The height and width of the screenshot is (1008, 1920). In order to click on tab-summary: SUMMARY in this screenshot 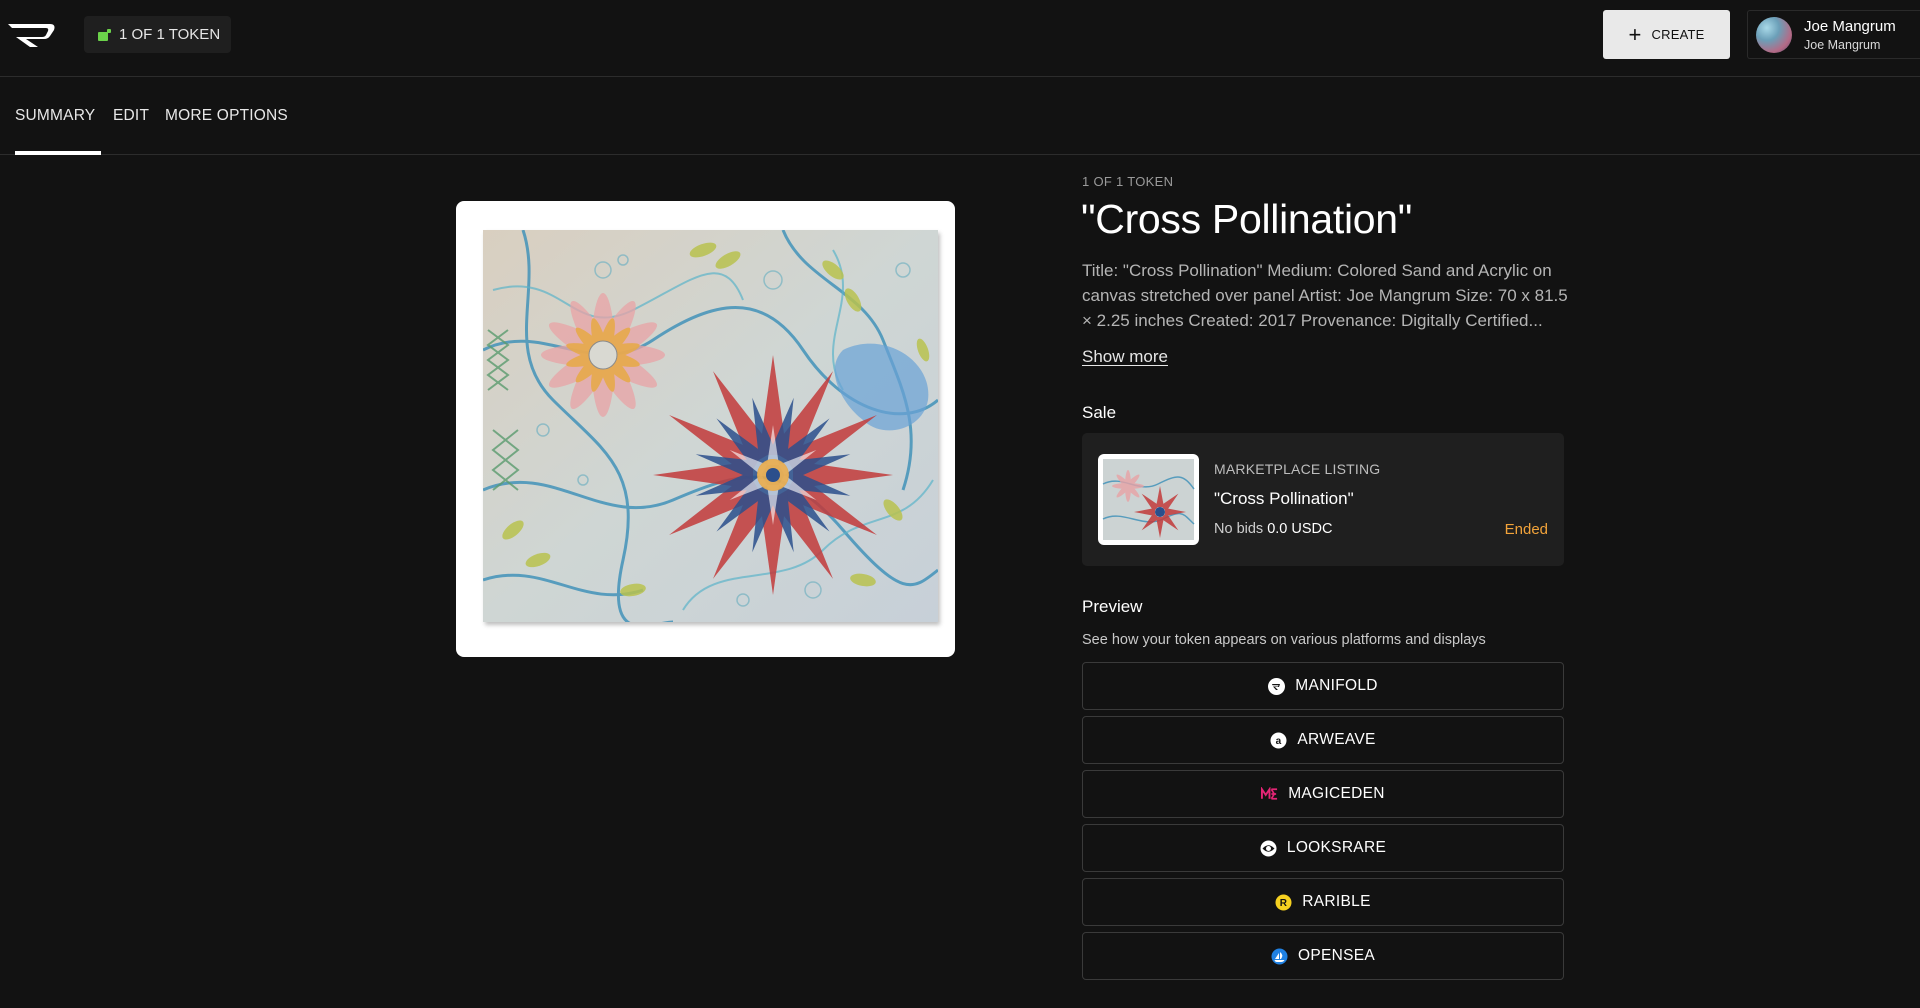, I will do `click(58, 116)`.